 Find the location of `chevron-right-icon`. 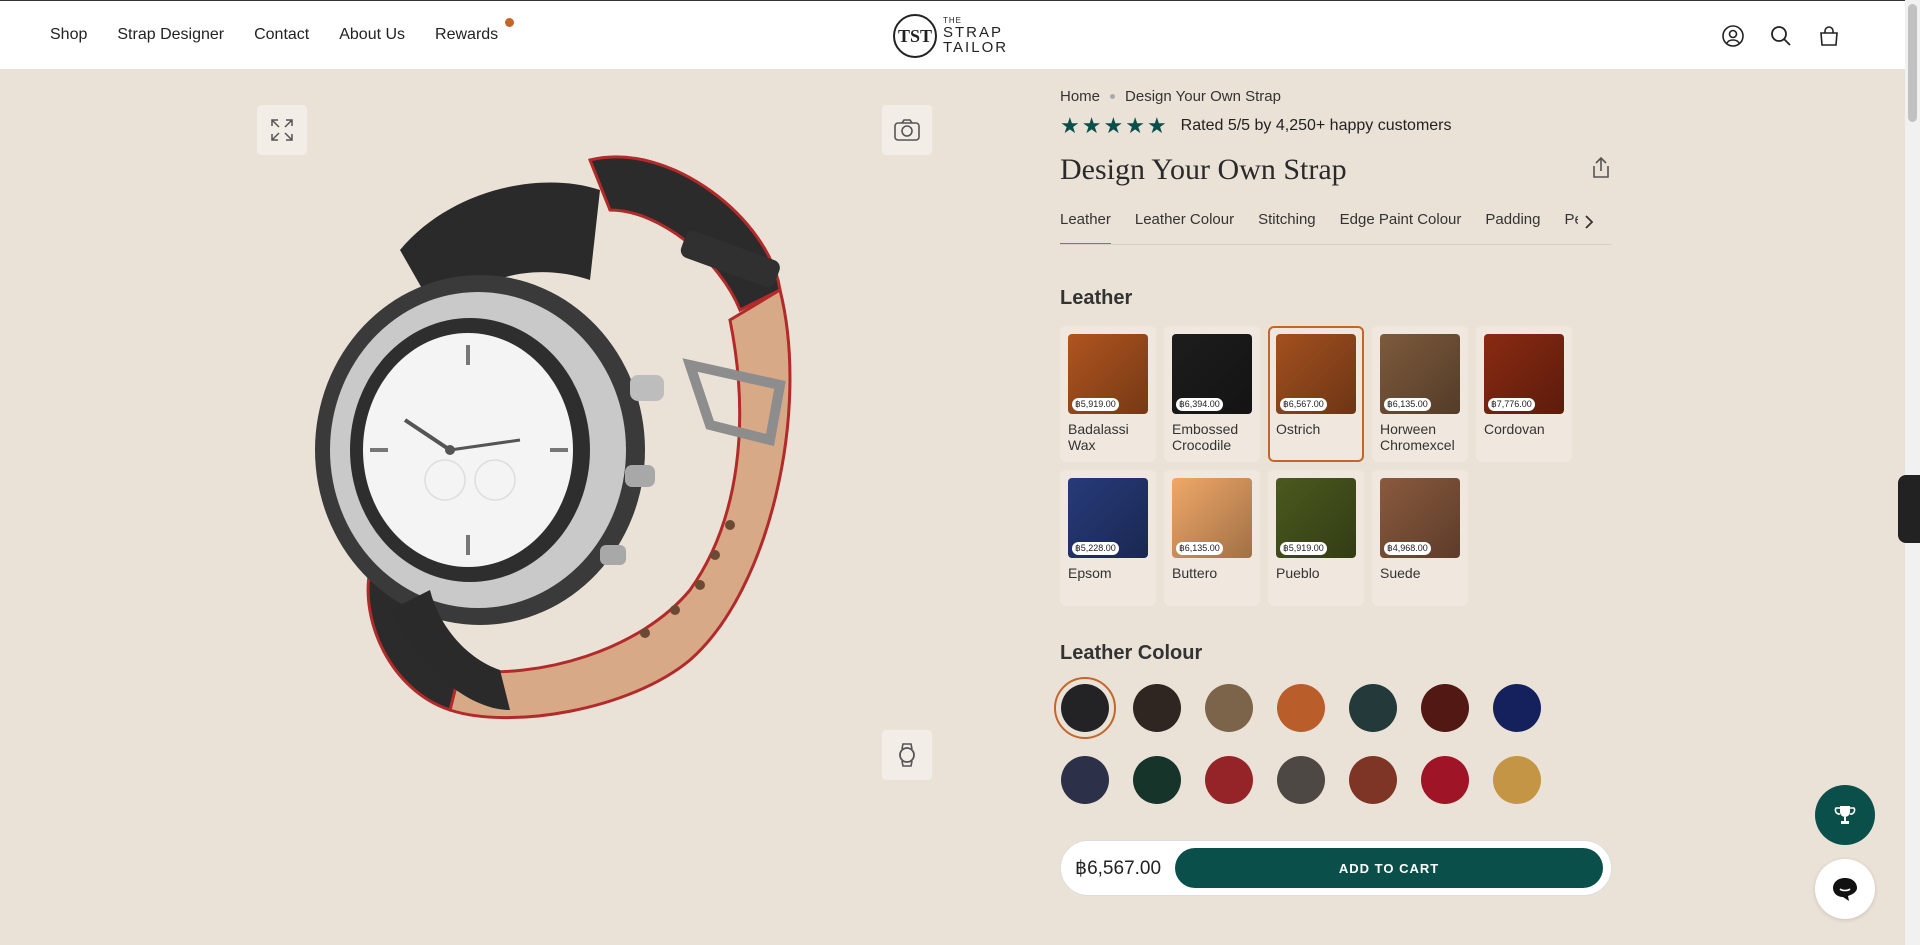

chevron-right-icon is located at coordinates (1589, 222).